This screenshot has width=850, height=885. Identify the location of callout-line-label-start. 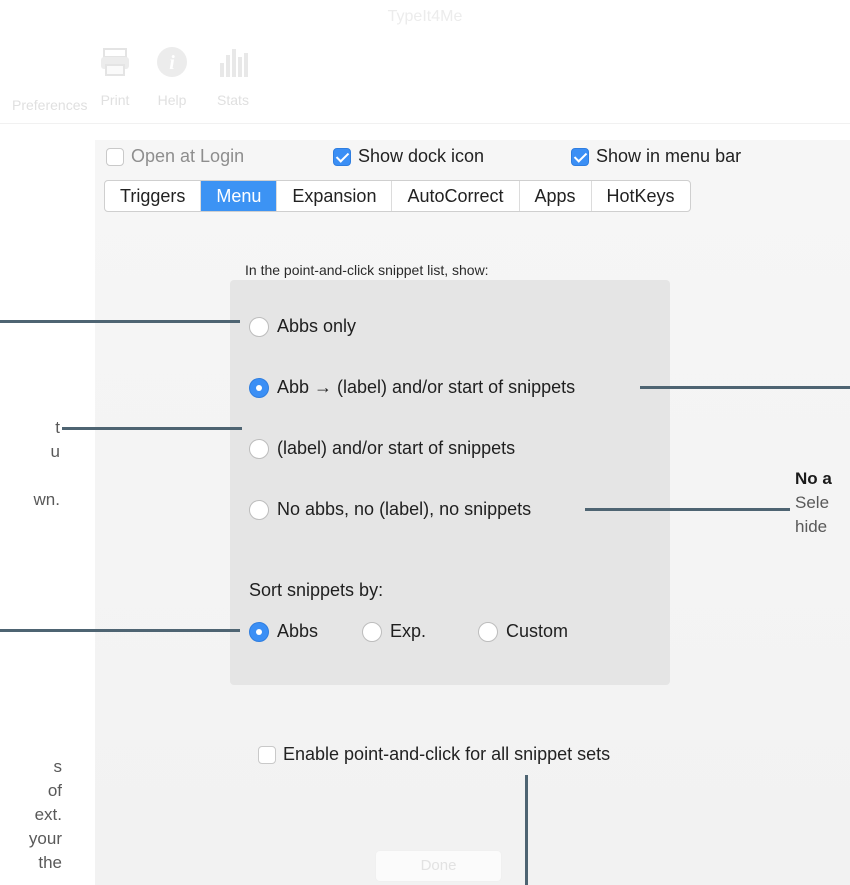
(152, 428).